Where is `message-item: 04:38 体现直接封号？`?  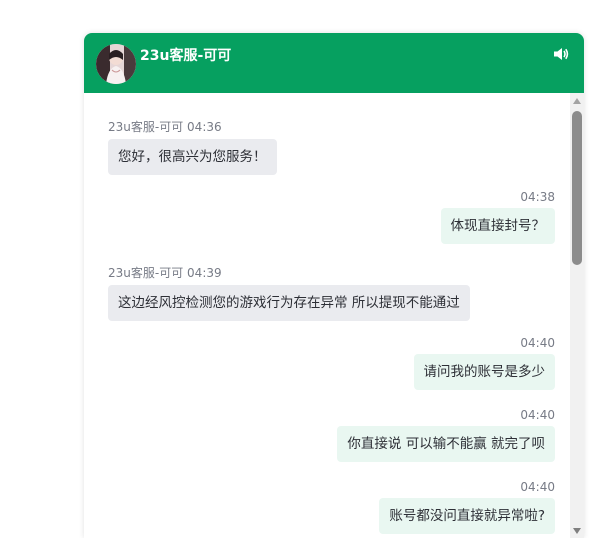 message-item: 04:38 体现直接封号？ is located at coordinates (497, 217).